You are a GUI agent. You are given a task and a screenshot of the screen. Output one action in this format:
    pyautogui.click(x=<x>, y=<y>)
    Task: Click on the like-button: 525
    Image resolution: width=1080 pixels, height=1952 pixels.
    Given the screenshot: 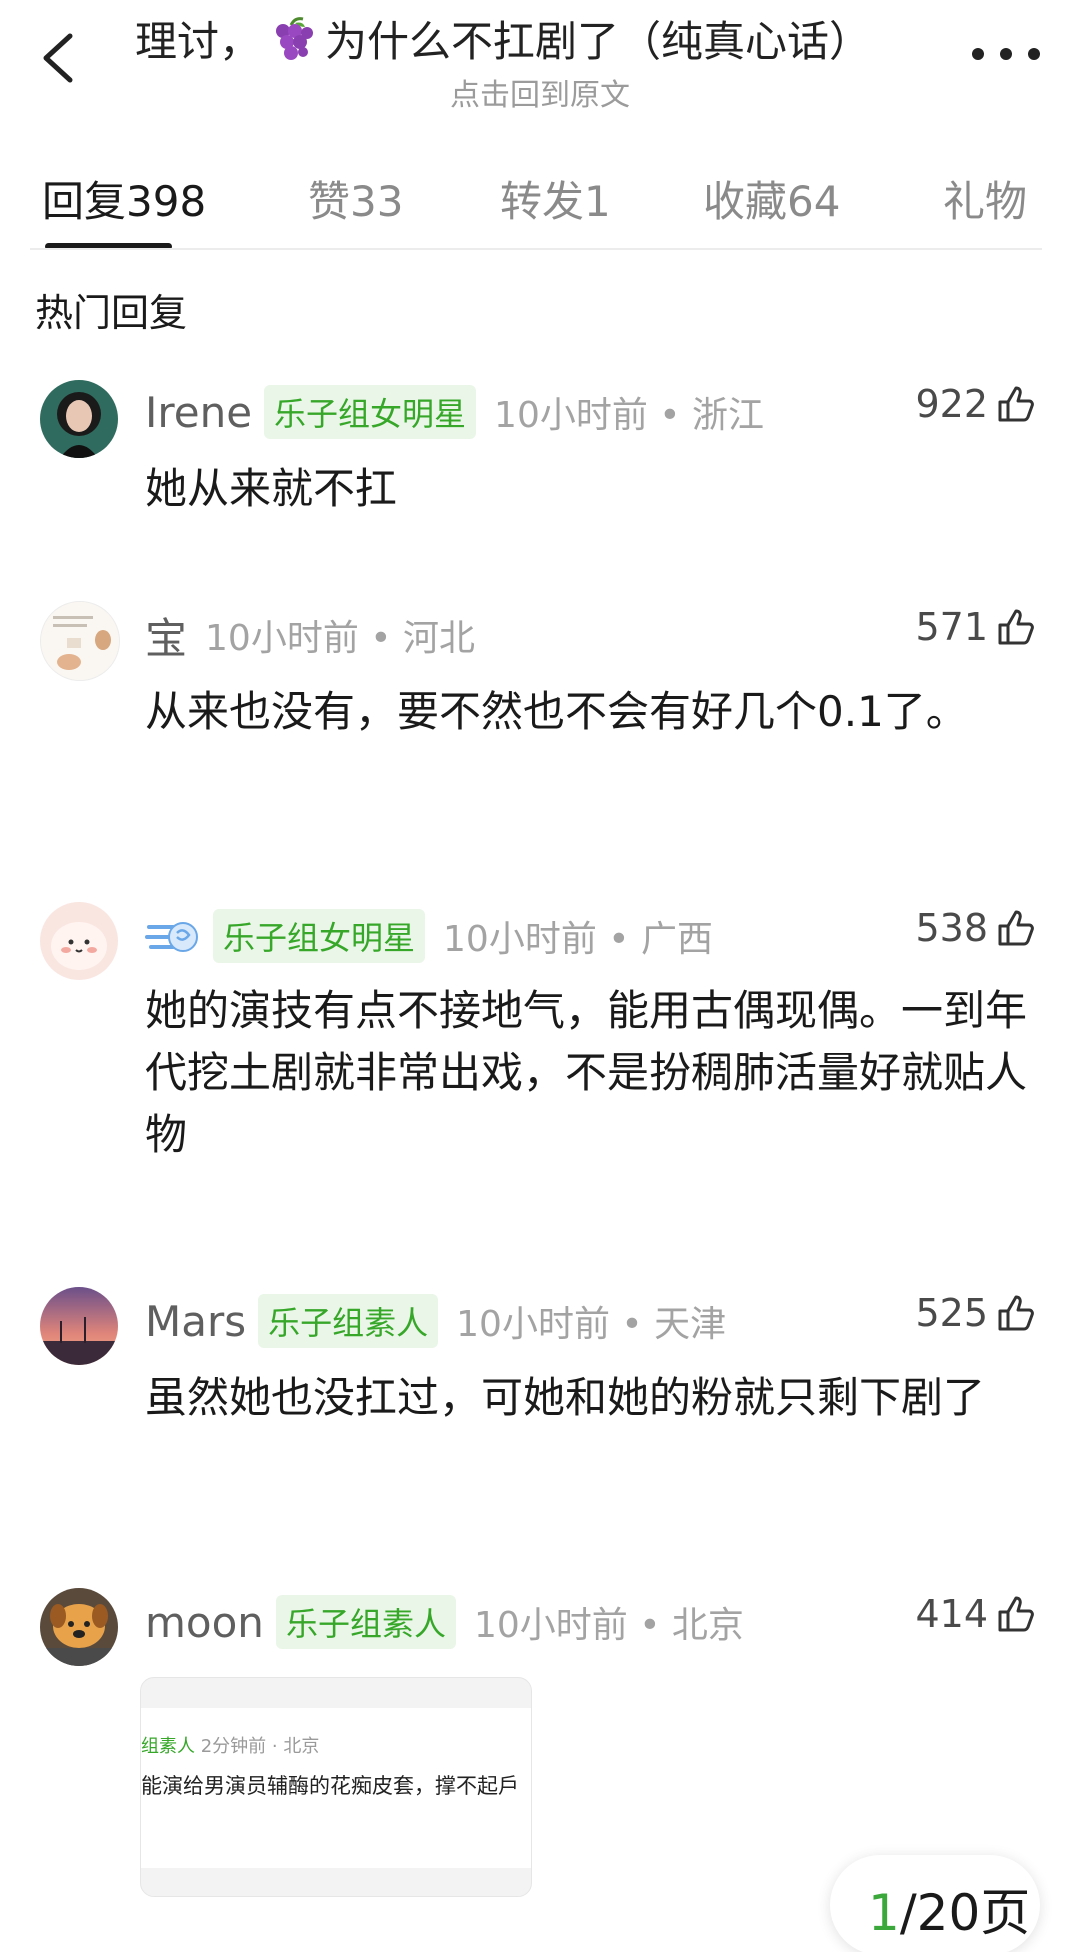 What is the action you would take?
    pyautogui.click(x=976, y=1313)
    